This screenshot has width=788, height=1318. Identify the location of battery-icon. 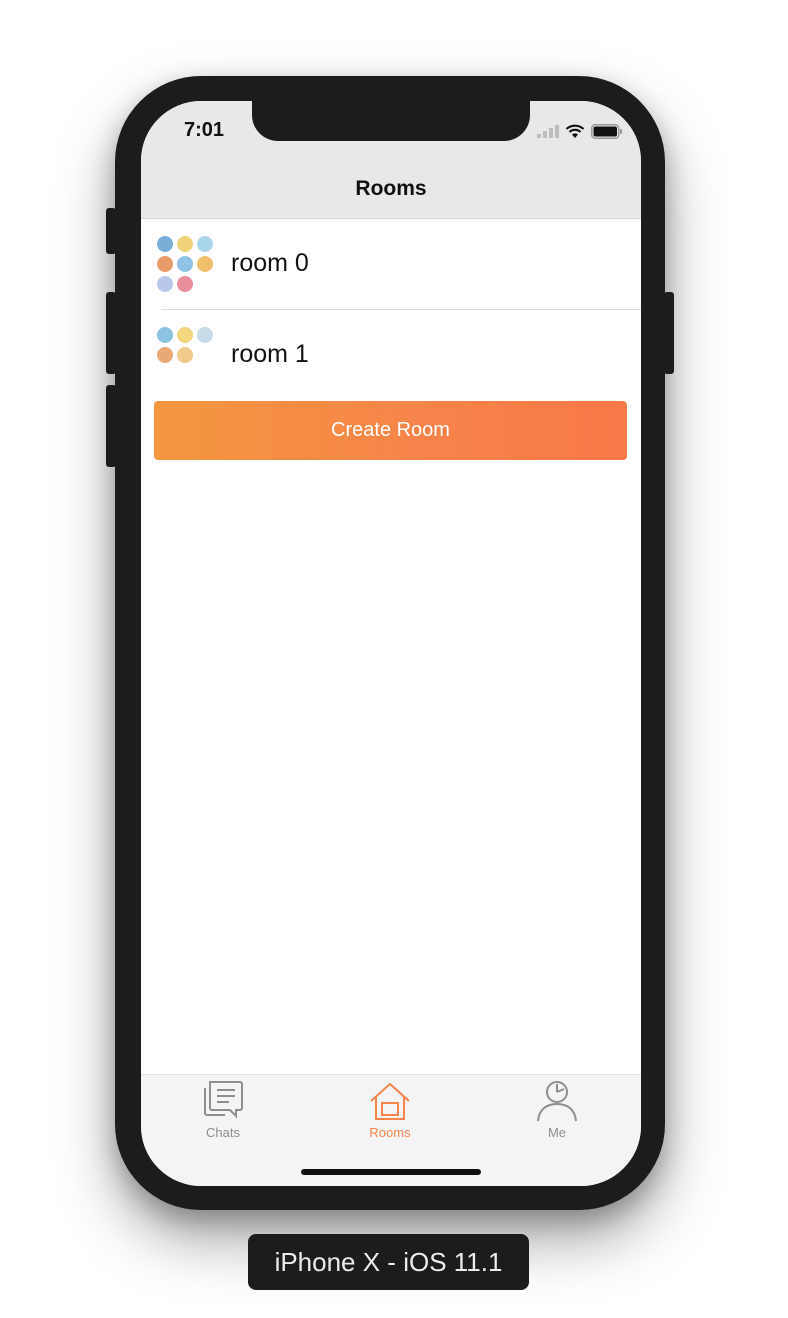
(606, 131).